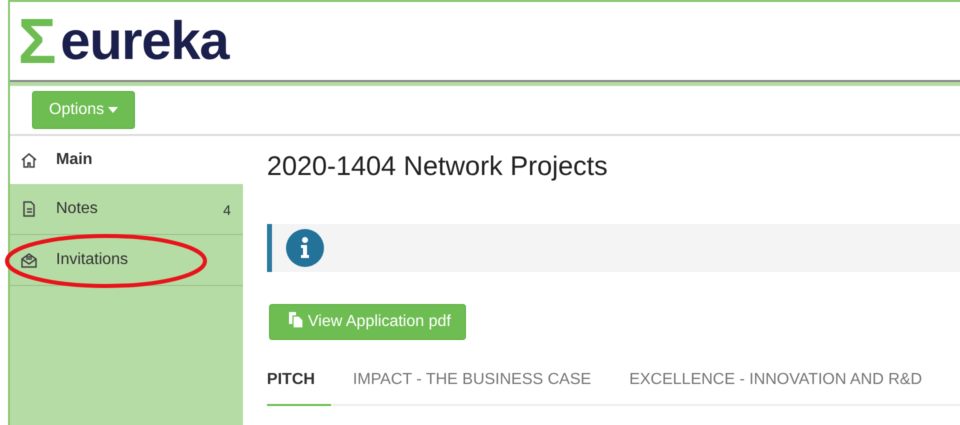 The height and width of the screenshot is (425, 960). What do you see at coordinates (472, 383) in the screenshot?
I see `tab: IMPACT - THE BUSINESS CASE` at bounding box center [472, 383].